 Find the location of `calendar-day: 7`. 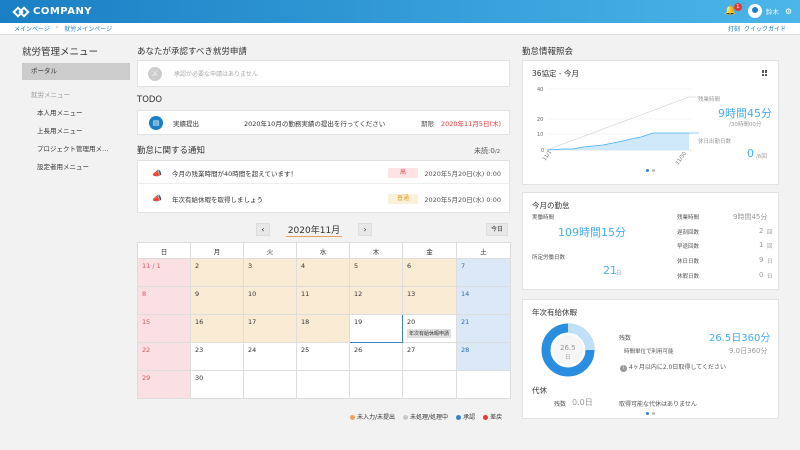

calendar-day: 7 is located at coordinates (483, 272).